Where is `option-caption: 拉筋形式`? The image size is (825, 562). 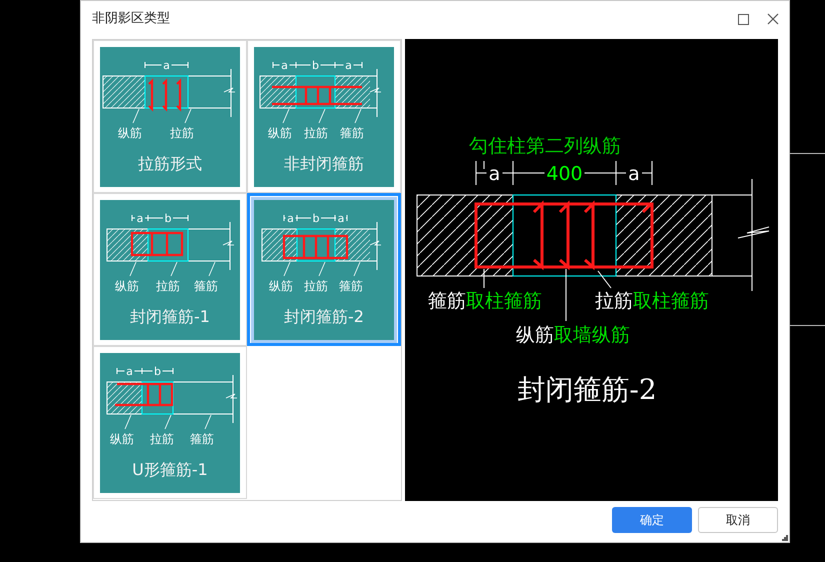 option-caption: 拉筋形式 is located at coordinates (170, 163).